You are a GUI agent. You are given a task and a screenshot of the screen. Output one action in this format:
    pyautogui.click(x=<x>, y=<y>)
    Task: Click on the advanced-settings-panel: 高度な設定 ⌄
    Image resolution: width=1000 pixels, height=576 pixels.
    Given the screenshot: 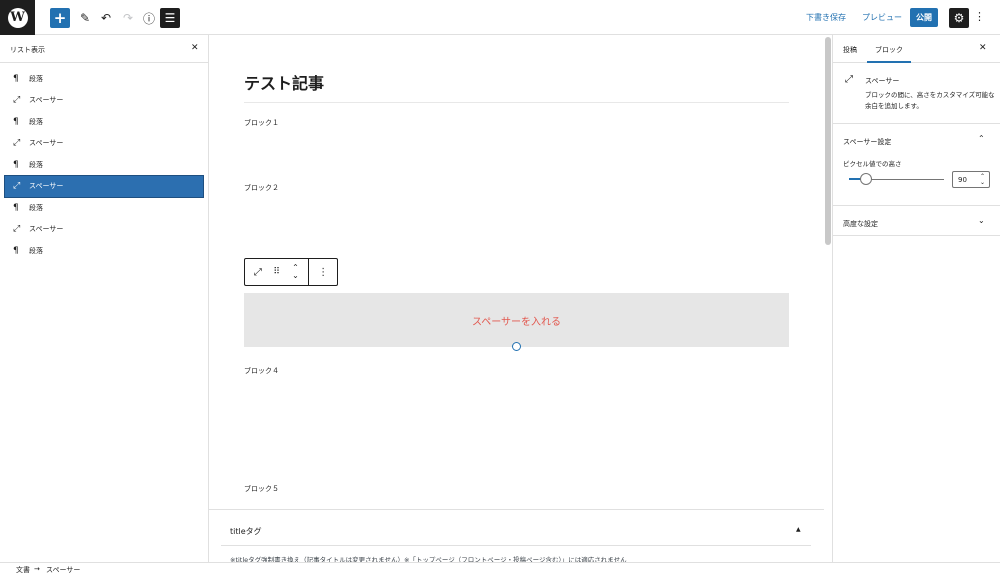 What is the action you would take?
    pyautogui.click(x=916, y=221)
    